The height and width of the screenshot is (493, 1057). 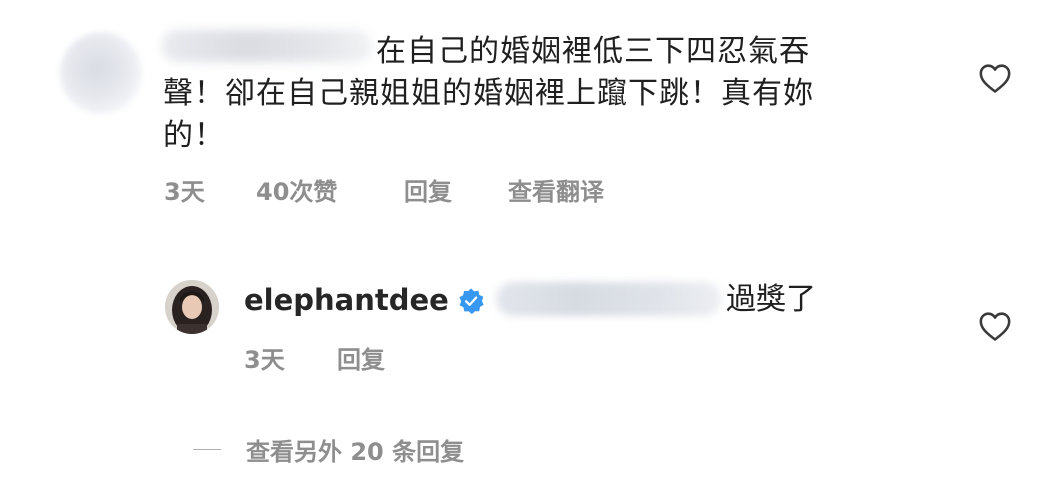 I want to click on comment-meta-row: 3天 40次赞 回复 查看翻译, so click(x=384, y=189).